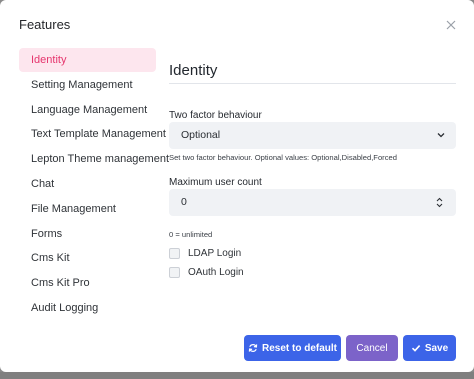  I want to click on nav-item-chat: Chat, so click(87, 184).